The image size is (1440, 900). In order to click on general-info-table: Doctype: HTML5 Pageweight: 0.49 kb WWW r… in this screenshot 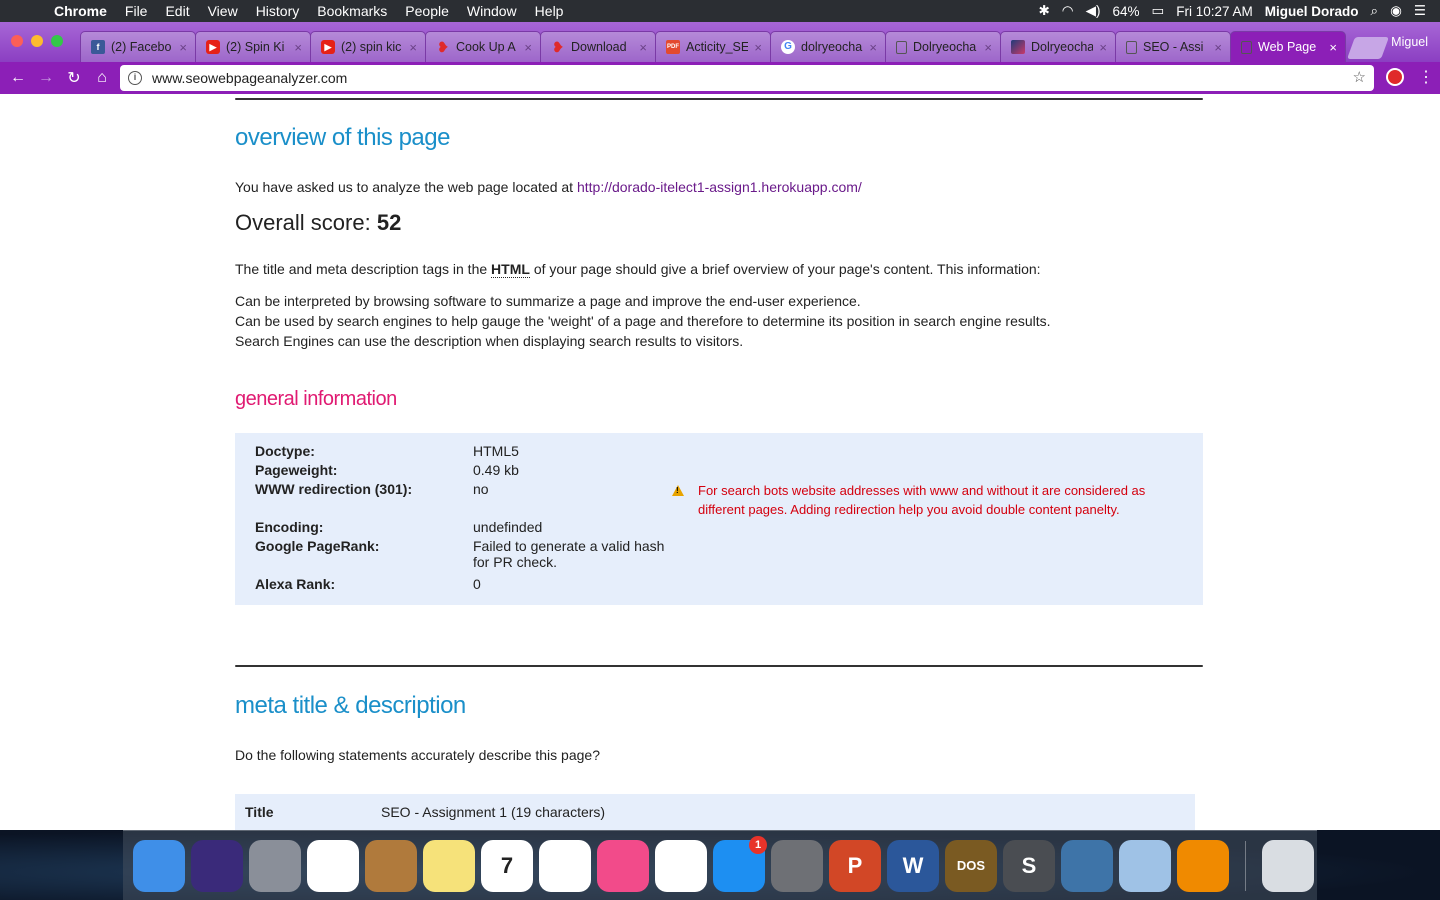, I will do `click(719, 519)`.